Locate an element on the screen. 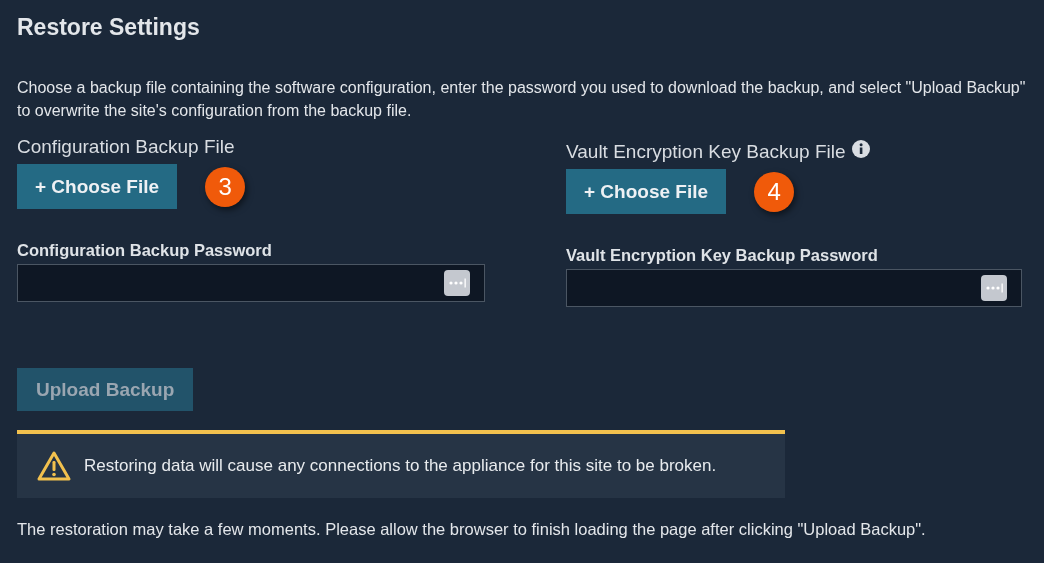 This screenshot has height=563, width=1044. file-label: Vault Encryption Key Backup File is located at coordinates (706, 152).